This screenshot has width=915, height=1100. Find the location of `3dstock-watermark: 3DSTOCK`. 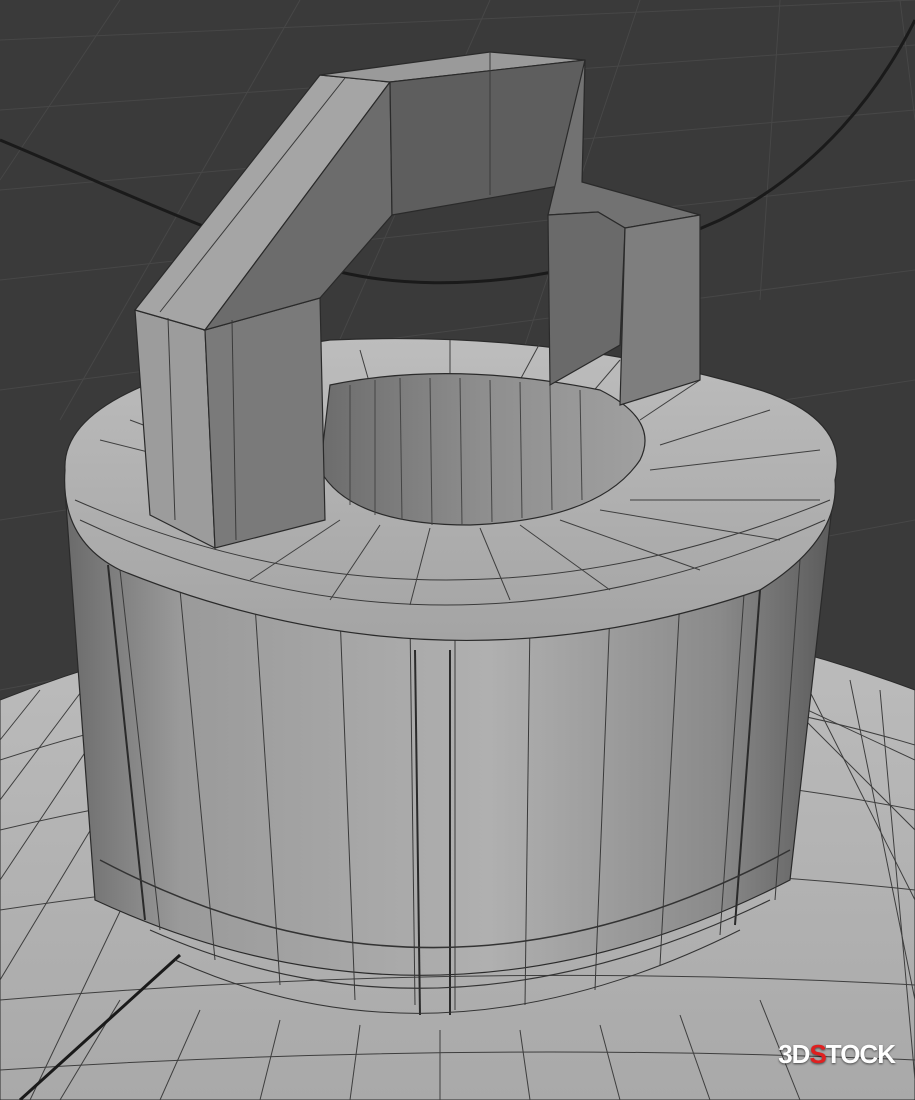

3dstock-watermark: 3DSTOCK is located at coordinates (837, 1054).